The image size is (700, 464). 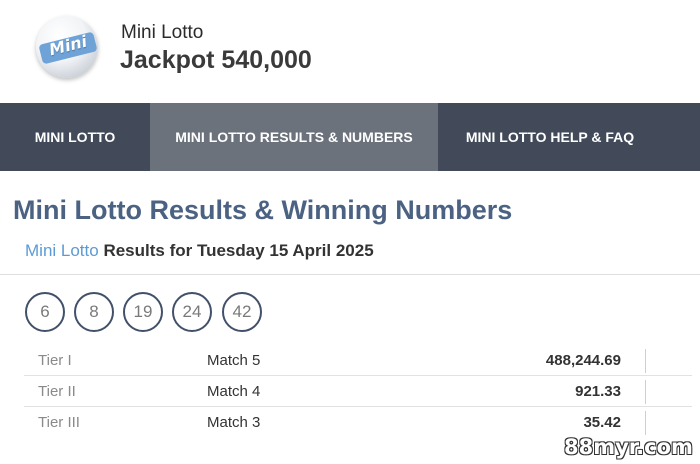 I want to click on number-ball: 8, so click(x=94, y=312).